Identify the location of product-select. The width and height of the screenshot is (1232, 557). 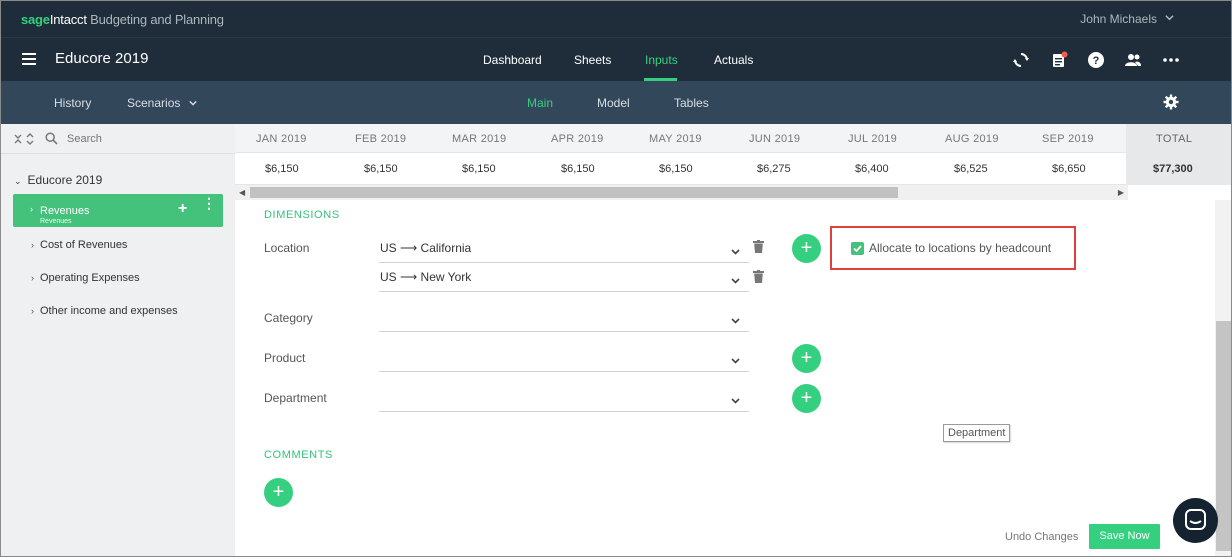
(564, 357).